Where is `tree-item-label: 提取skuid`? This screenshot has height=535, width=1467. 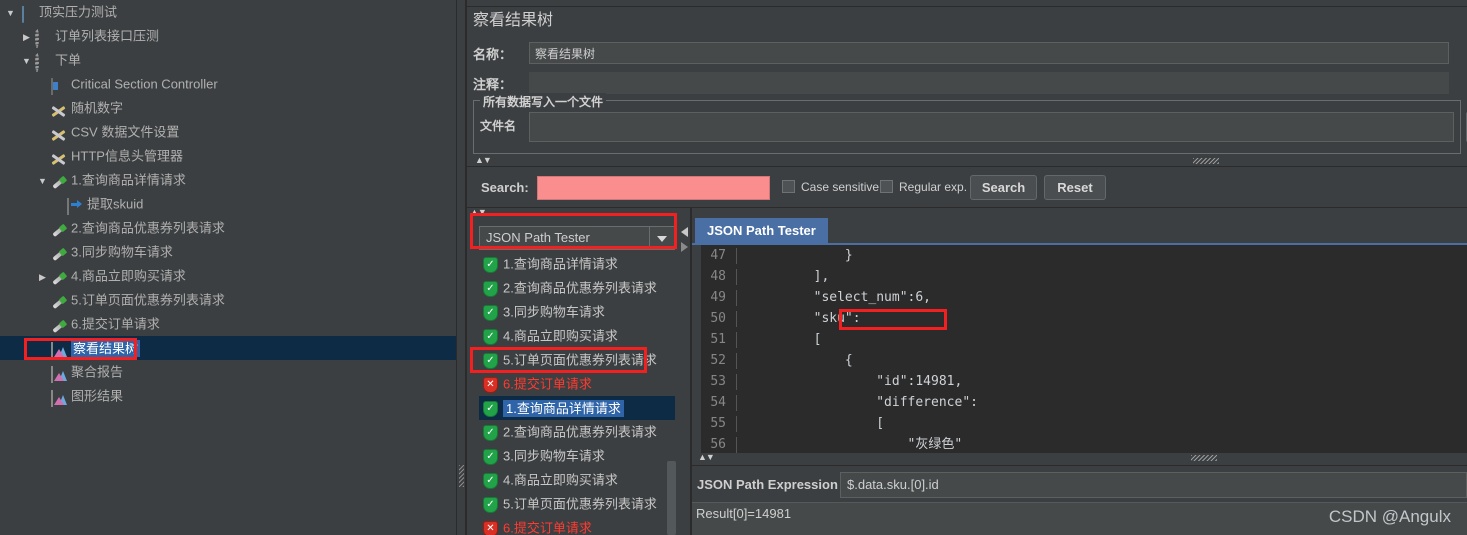 tree-item-label: 提取skuid is located at coordinates (115, 204).